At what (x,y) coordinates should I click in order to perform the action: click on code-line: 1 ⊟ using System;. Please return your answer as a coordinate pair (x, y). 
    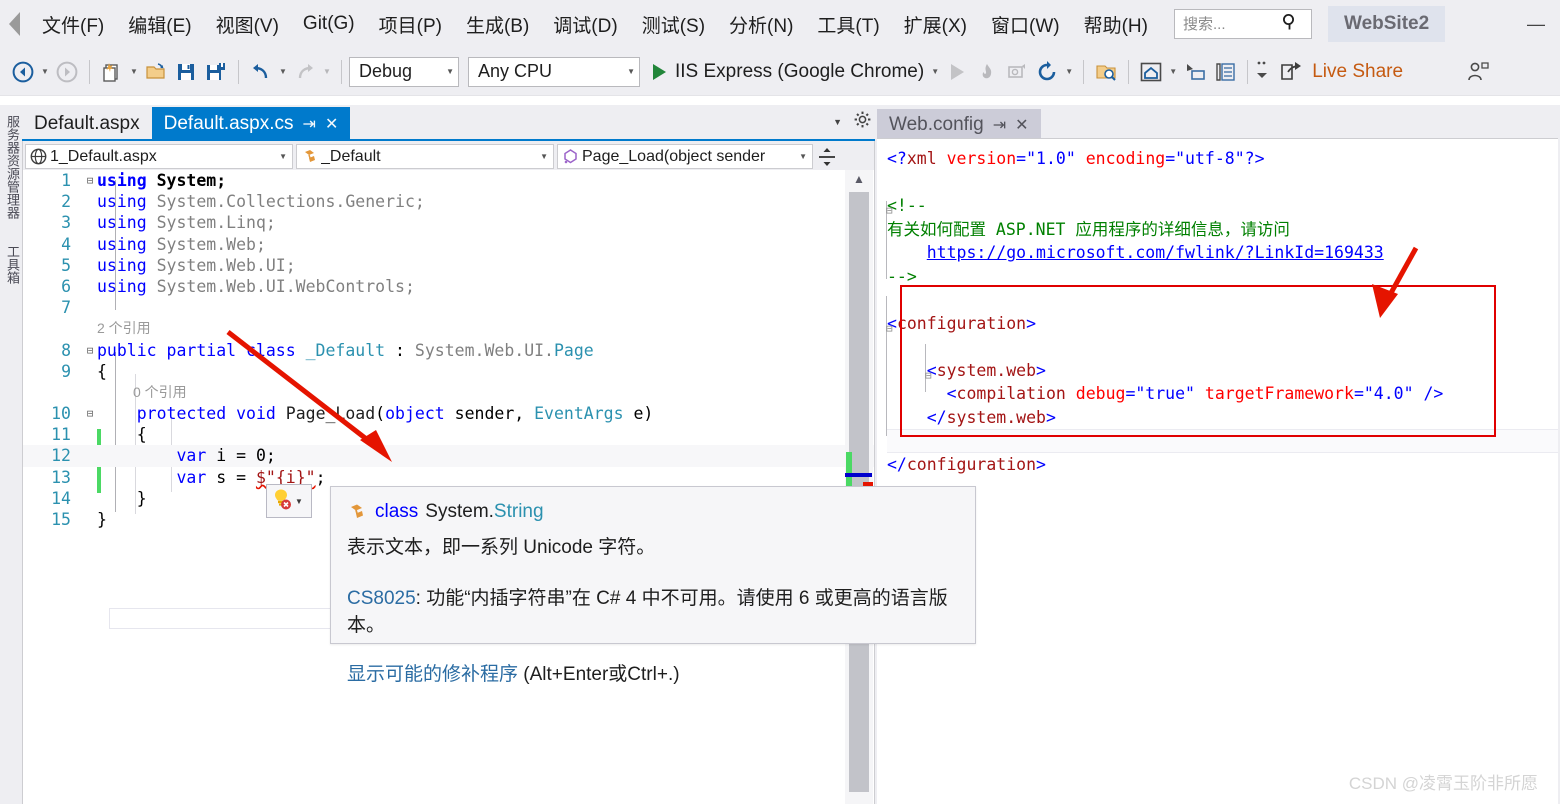
    Looking at the image, I should click on (448, 180).